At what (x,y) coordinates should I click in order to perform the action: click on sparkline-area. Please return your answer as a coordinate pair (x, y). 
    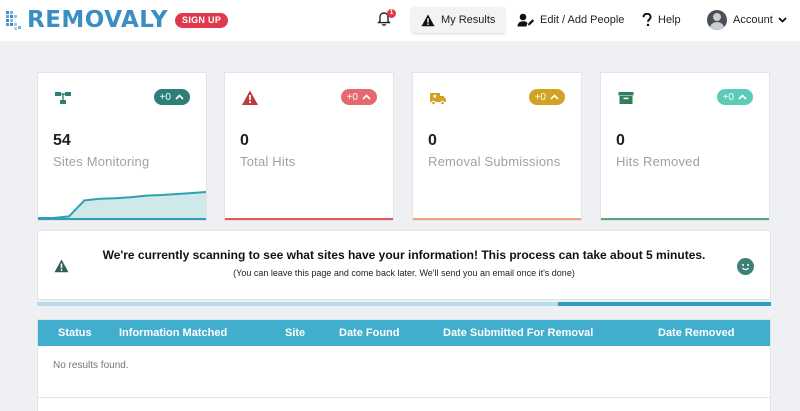
    Looking at the image, I should click on (122, 205).